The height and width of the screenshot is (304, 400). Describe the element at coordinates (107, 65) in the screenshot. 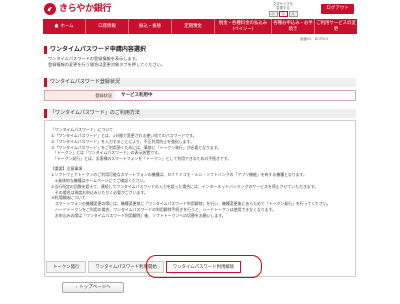

I see `intro-line: 登録情報の変更を行う場合は変更対象タブを押してください。` at that location.